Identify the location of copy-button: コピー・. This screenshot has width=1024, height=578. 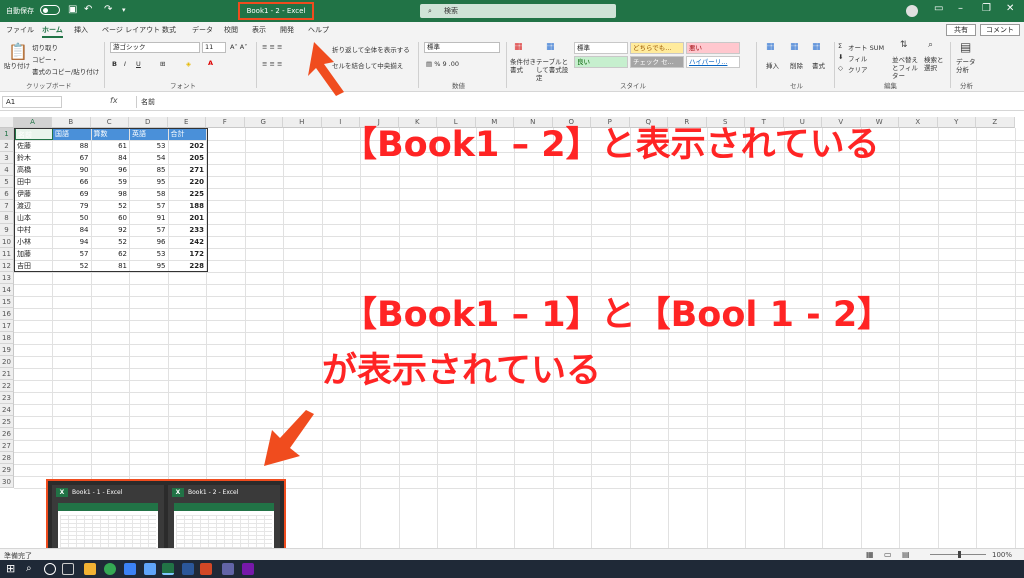
(45, 59).